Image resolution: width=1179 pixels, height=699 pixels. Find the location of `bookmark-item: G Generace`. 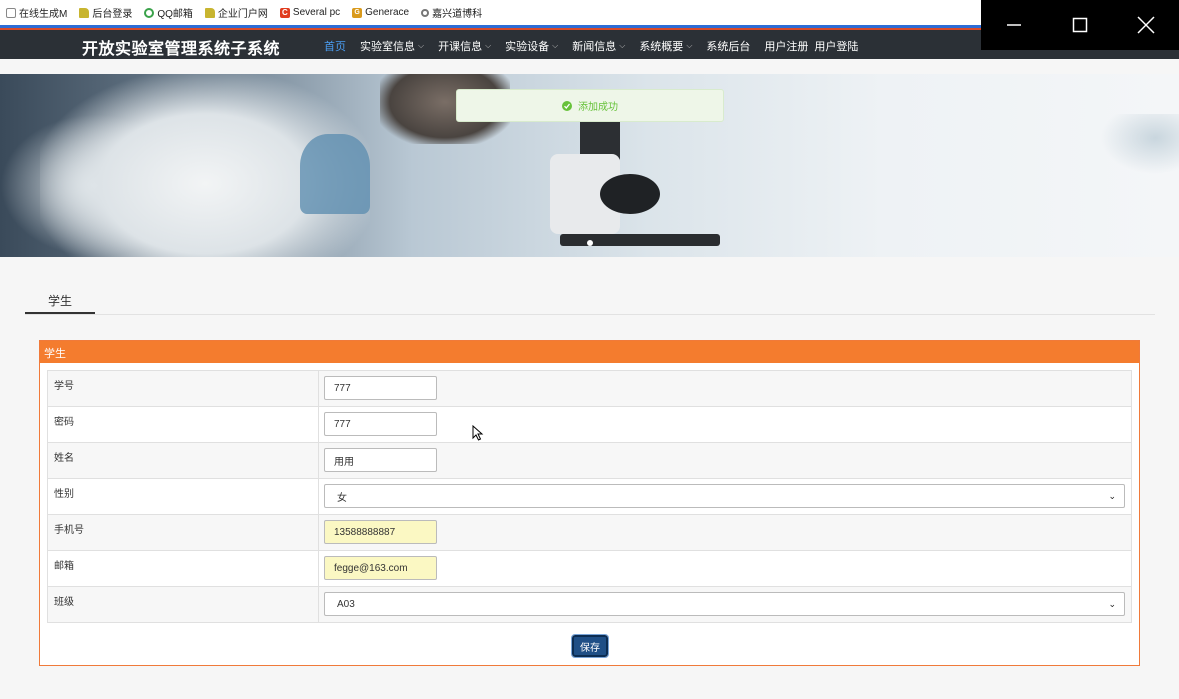

bookmark-item: G Generace is located at coordinates (380, 12).